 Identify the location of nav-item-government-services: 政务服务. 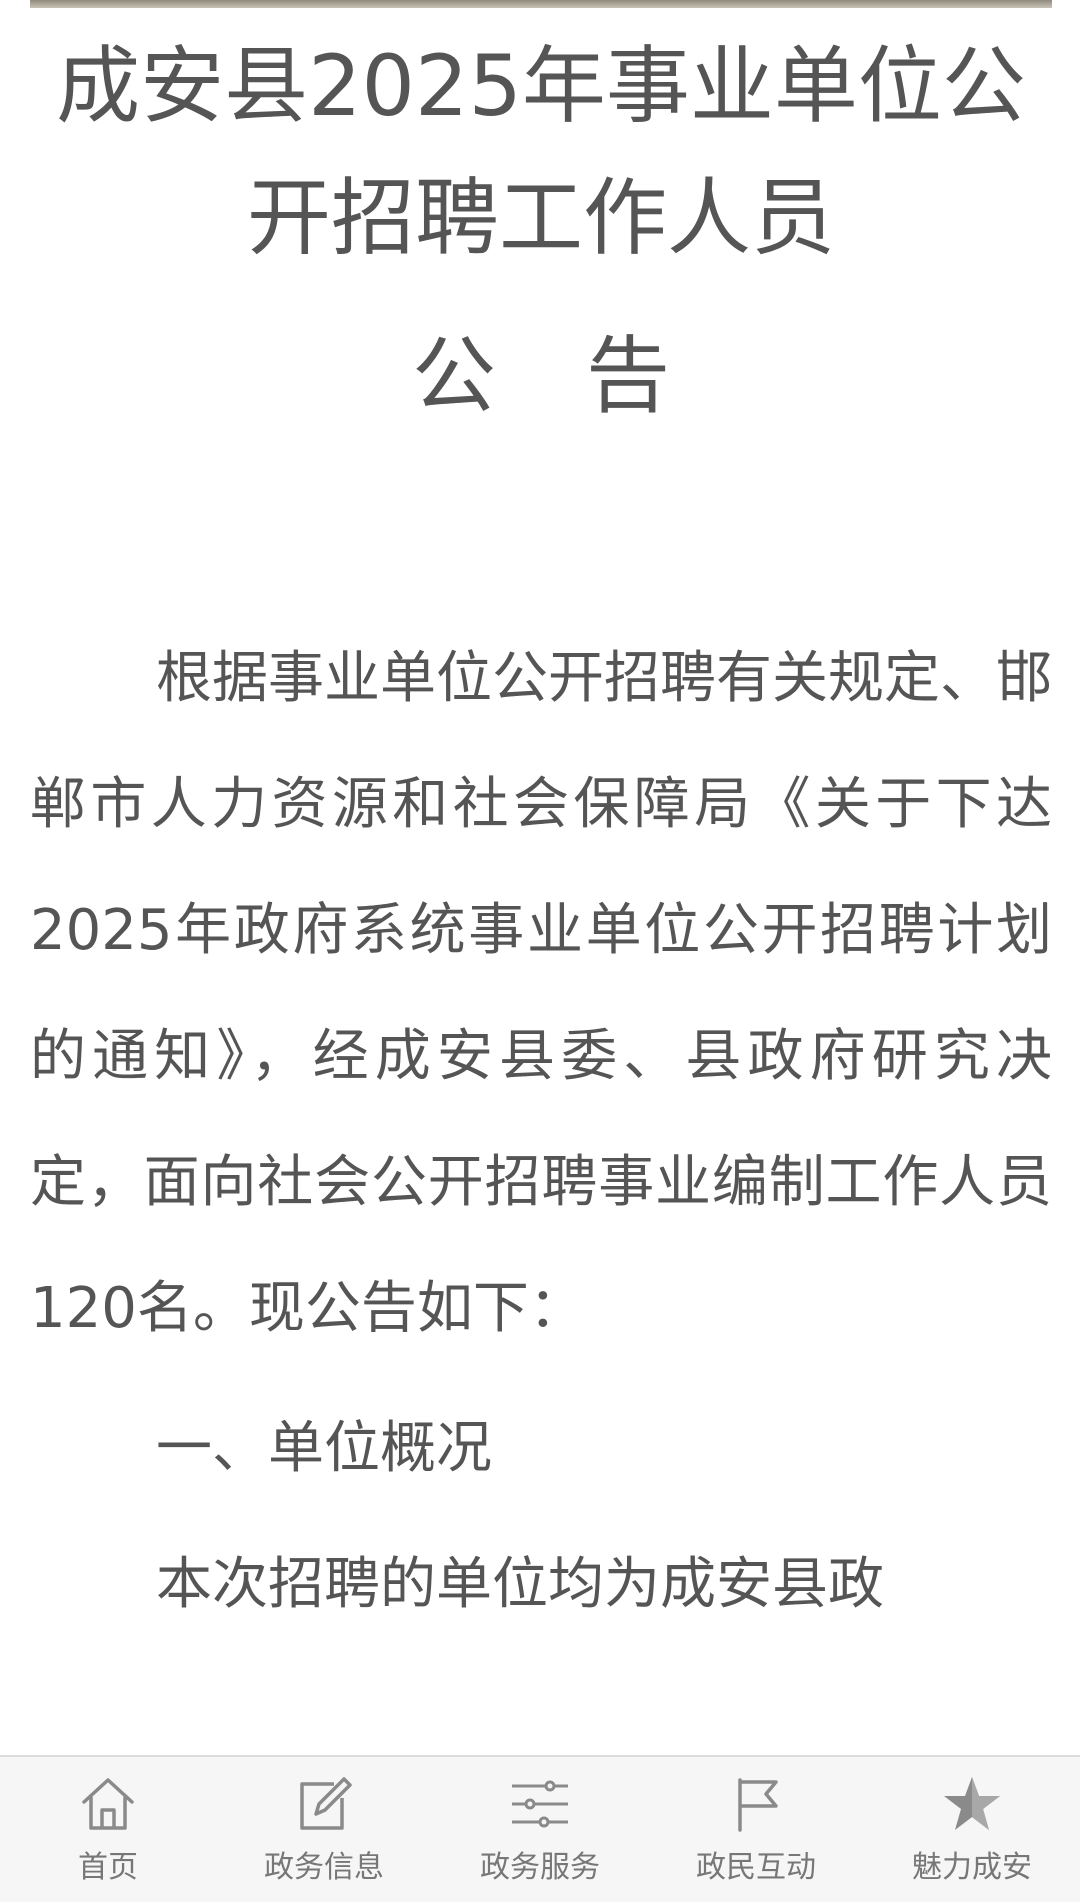
(540, 1830).